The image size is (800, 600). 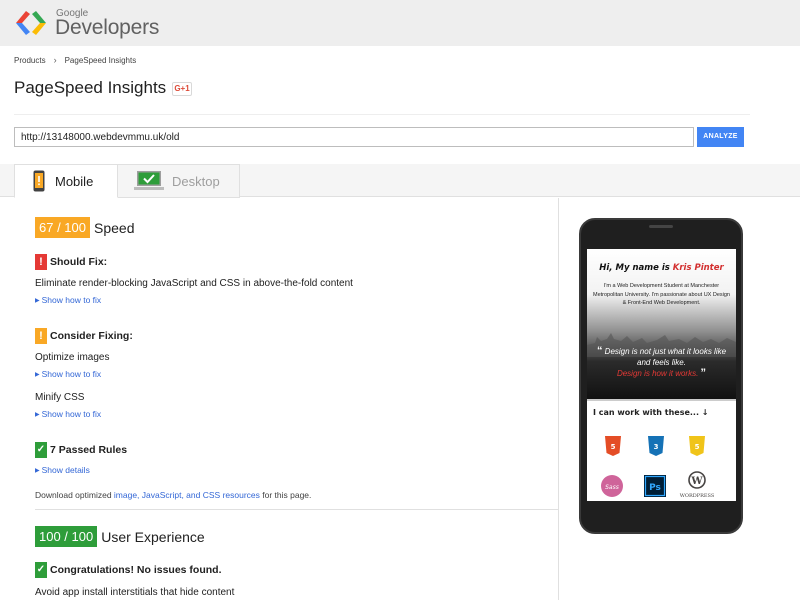 I want to click on preview-title: Hi, My name is Kris Pinter, so click(x=661, y=268).